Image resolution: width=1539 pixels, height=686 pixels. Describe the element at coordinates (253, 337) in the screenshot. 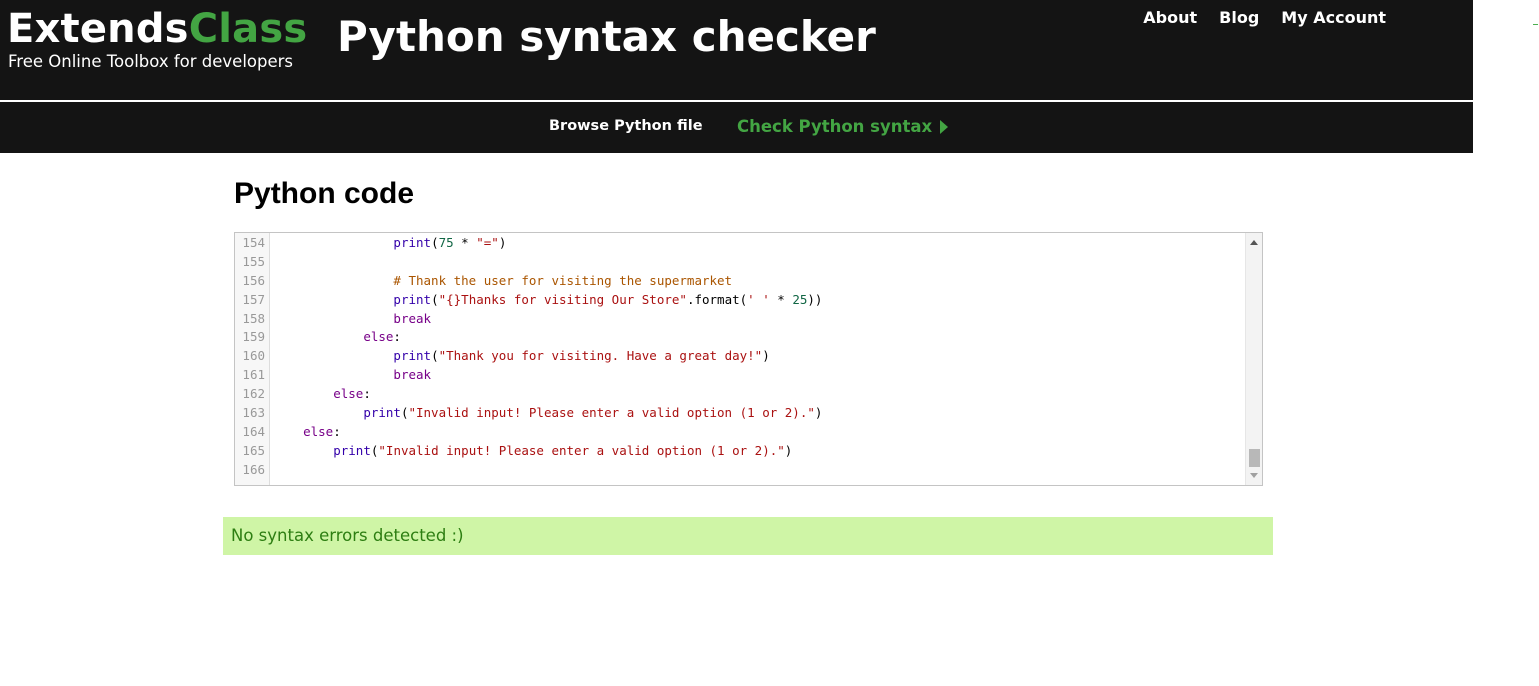

I see `line-number: 159` at that location.